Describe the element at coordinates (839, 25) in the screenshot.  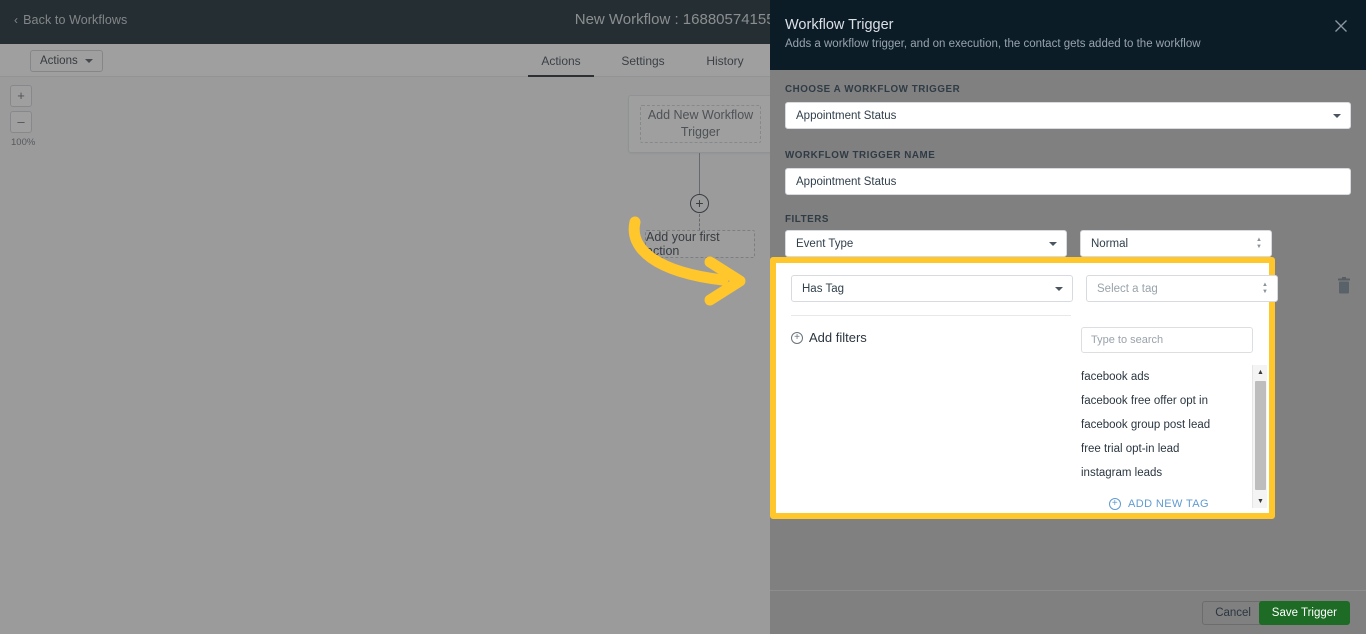
I see `drawer-title: Workflow Trigger` at that location.